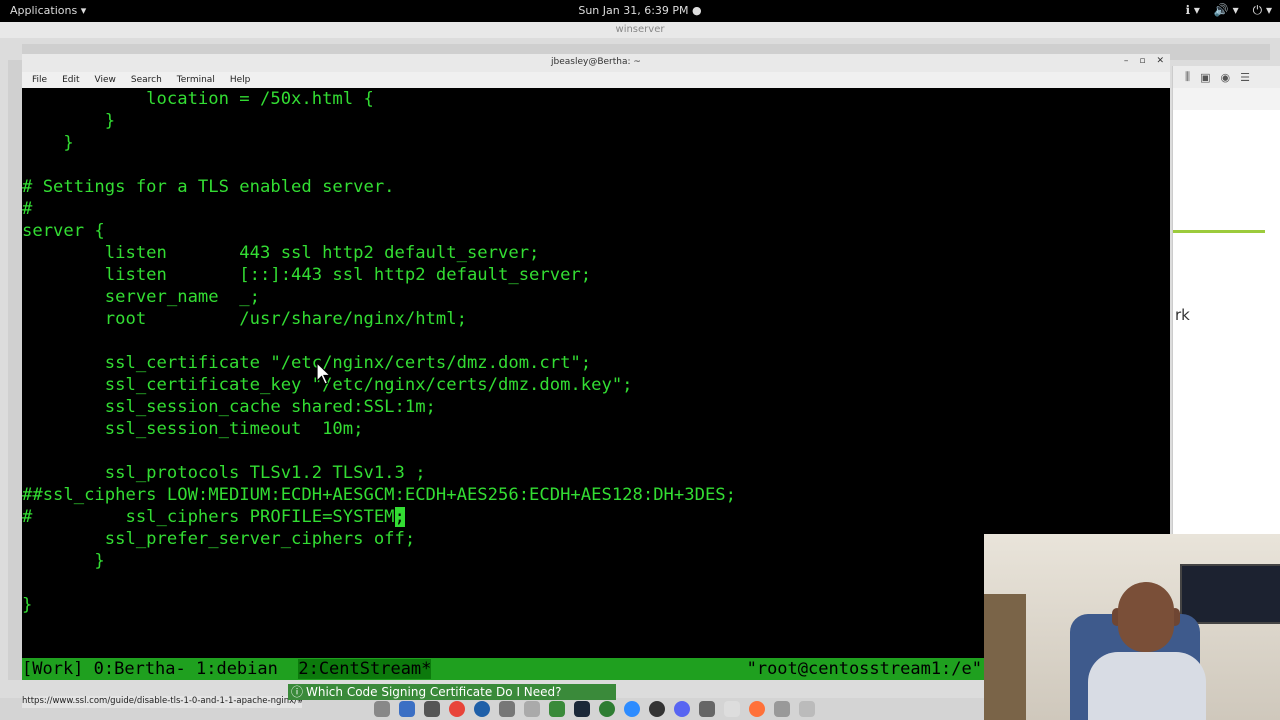 The height and width of the screenshot is (720, 1280). What do you see at coordinates (1005, 657) in the screenshot?
I see `webcam-bookshelf` at bounding box center [1005, 657].